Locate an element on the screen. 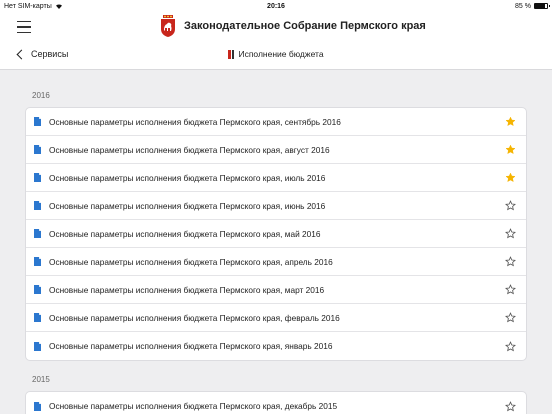 The width and height of the screenshot is (552, 414). app-title-group: Законодательное Собрание Пермского края is located at coordinates (293, 26).